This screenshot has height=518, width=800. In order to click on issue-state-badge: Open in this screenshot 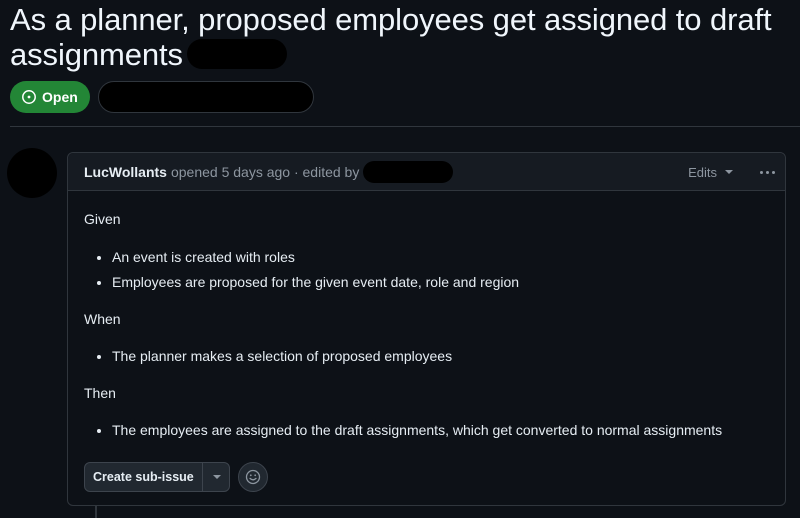, I will do `click(50, 97)`.